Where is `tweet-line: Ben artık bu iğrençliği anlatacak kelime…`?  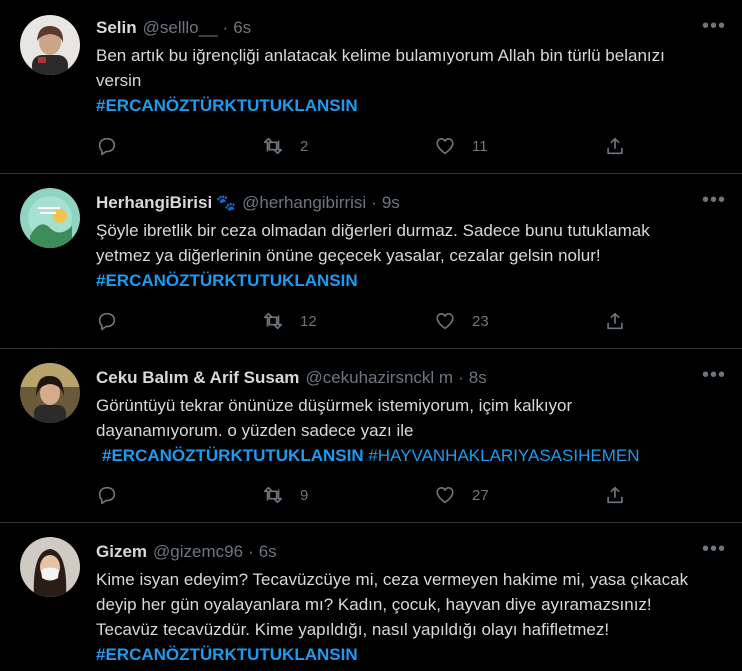 tweet-line: Ben artık bu iğrençliği anlatacak kelime… is located at coordinates (380, 55).